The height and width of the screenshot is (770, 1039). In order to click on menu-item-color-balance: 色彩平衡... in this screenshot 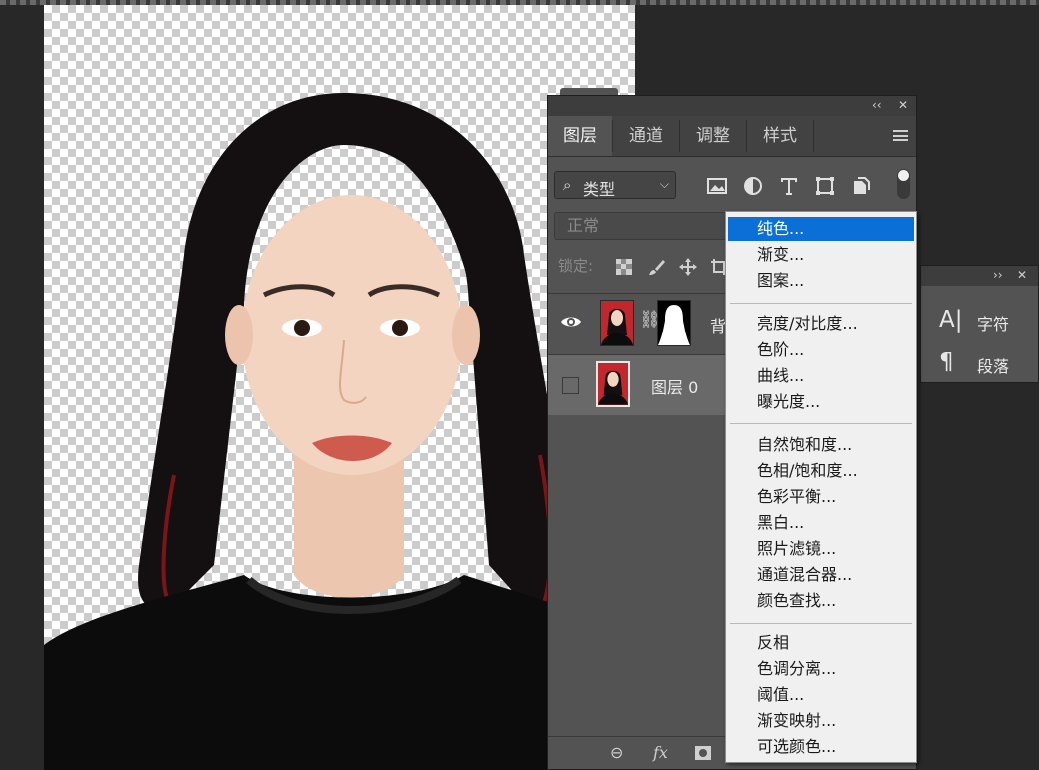, I will do `click(821, 497)`.